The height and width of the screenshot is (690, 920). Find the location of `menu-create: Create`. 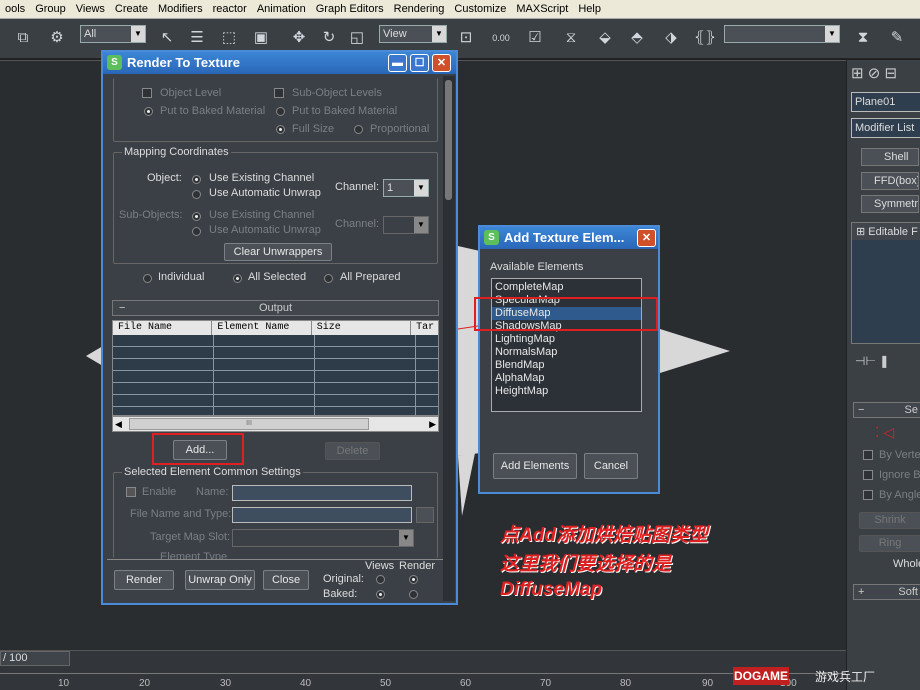

menu-create: Create is located at coordinates (131, 9).